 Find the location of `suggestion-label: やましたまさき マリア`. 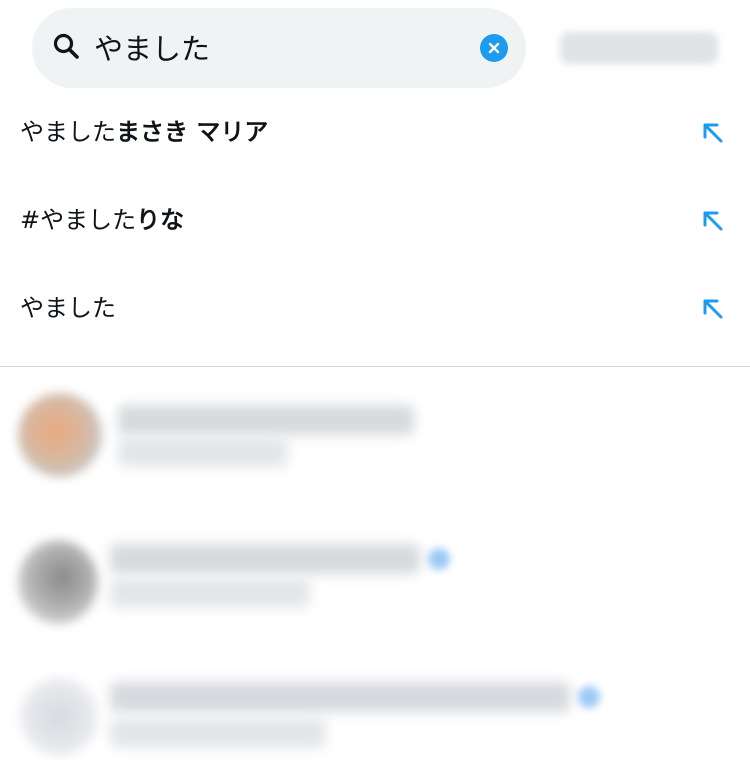

suggestion-label: やましたまさき マリア is located at coordinates (144, 132).